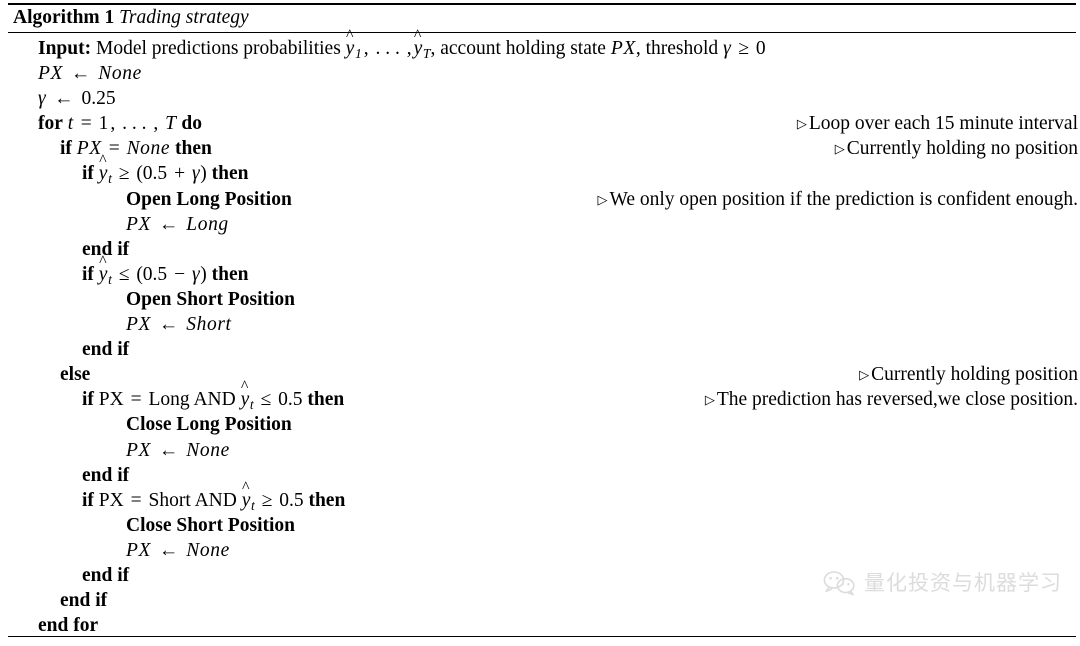 This screenshot has height=646, width=1080. I want to click on algorithm-bottom-rule, so click(542, 636).